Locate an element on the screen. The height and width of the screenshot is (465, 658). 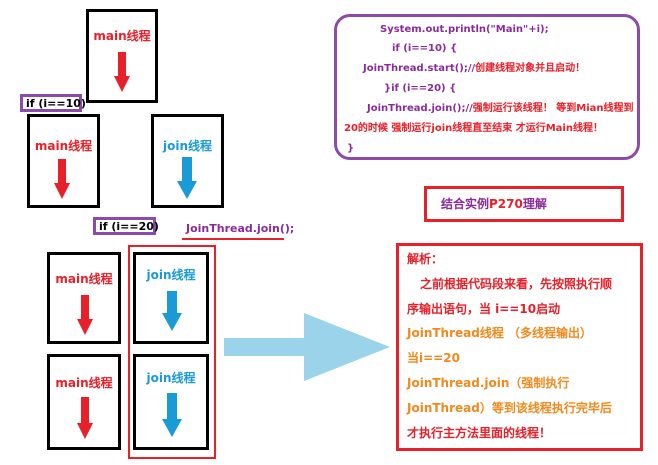
main-thread-box-bot1: main线程 is located at coordinates (84, 298).